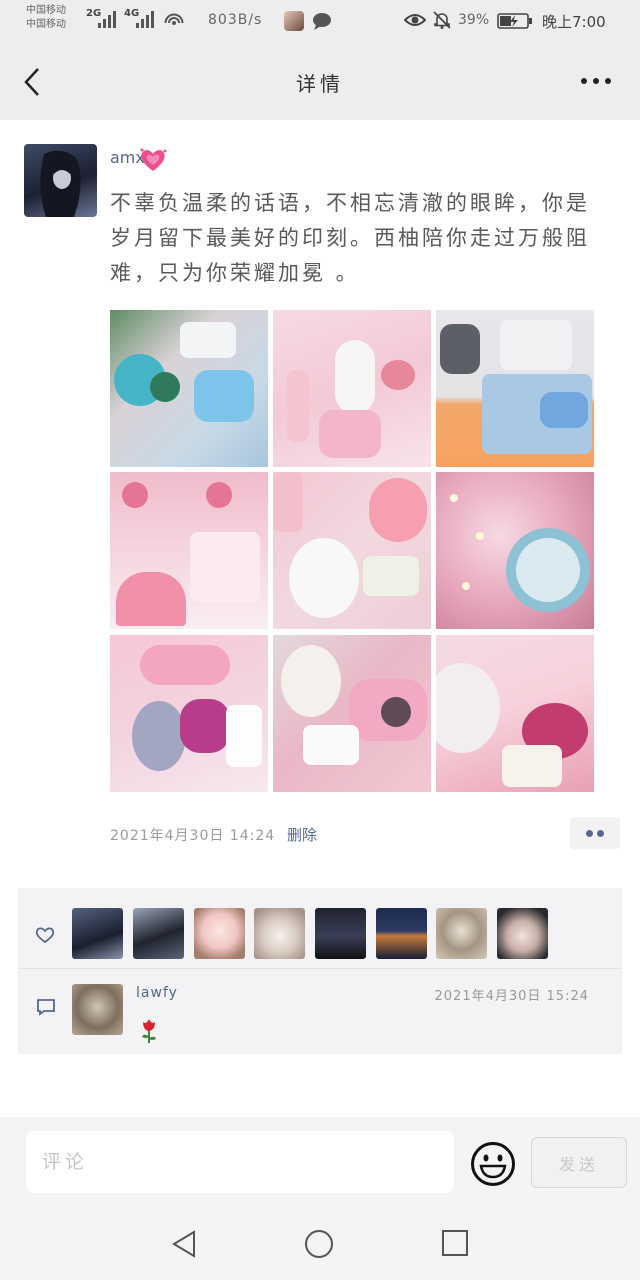 The image size is (640, 1280). I want to click on likes-comments-panel: lawfy 2021年4月30日 15:24, so click(320, 971).